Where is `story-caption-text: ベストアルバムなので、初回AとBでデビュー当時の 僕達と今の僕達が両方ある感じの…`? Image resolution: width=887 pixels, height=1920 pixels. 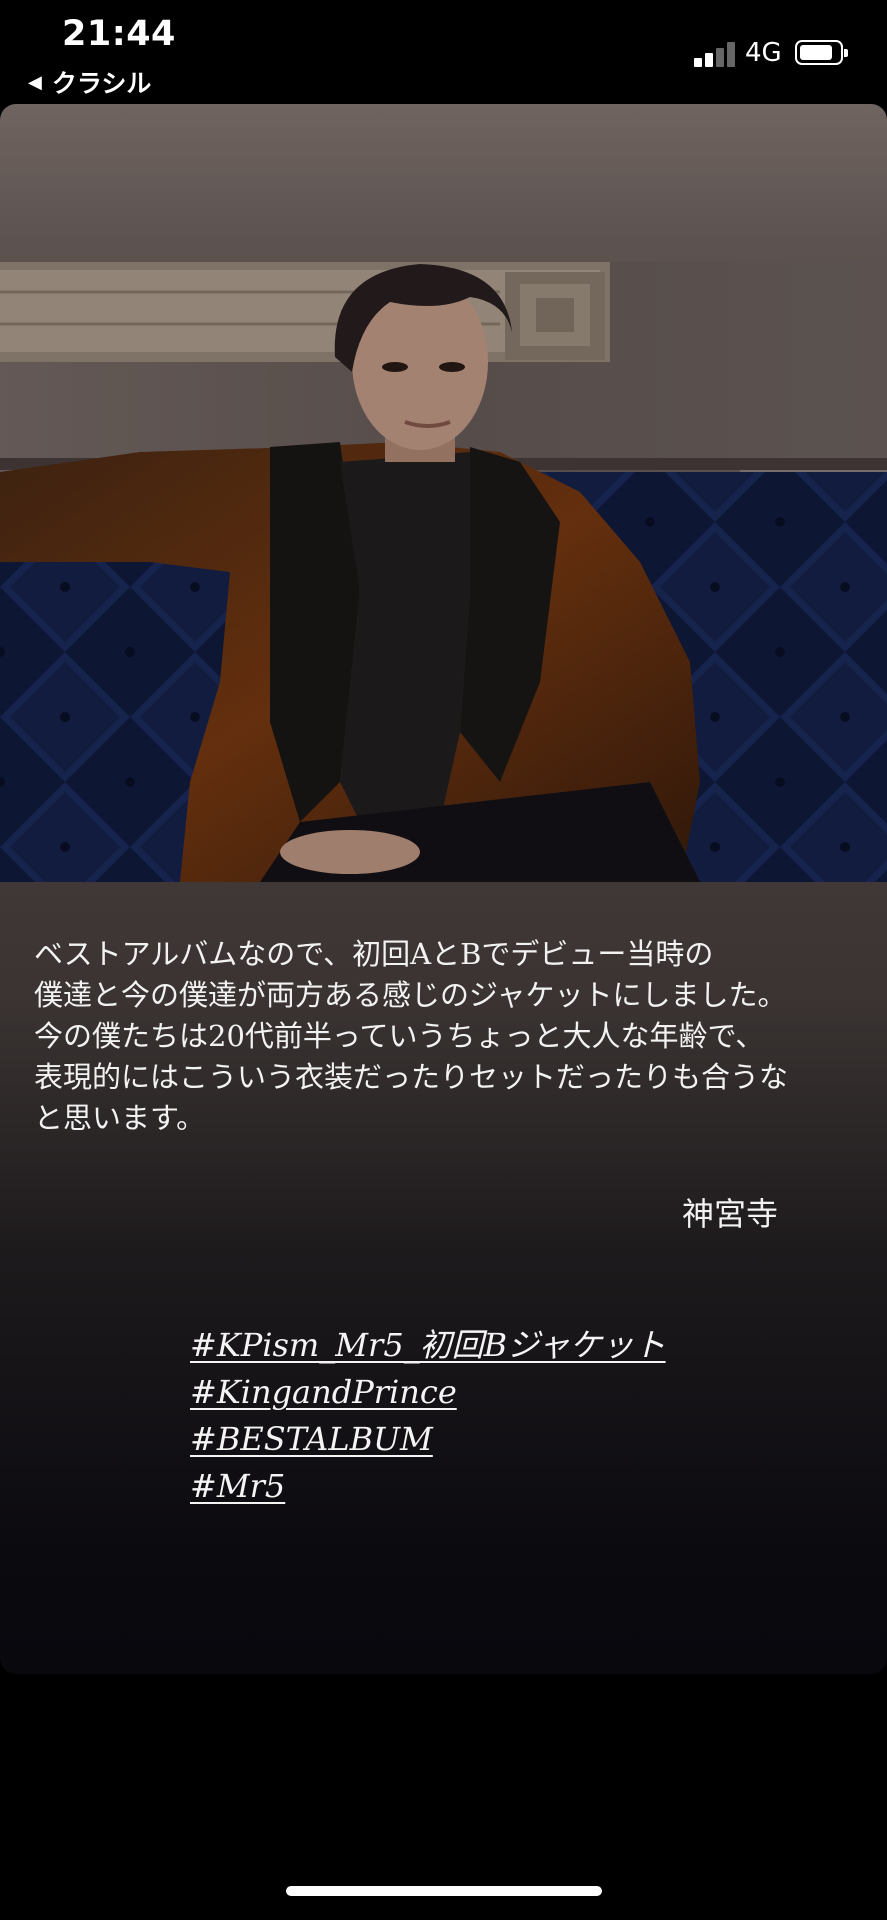
story-caption-text: ベストアルバムなので、初回AとBでデビュー当時の 僕達と今の僕達が両方ある感じの… is located at coordinates (411, 1036).